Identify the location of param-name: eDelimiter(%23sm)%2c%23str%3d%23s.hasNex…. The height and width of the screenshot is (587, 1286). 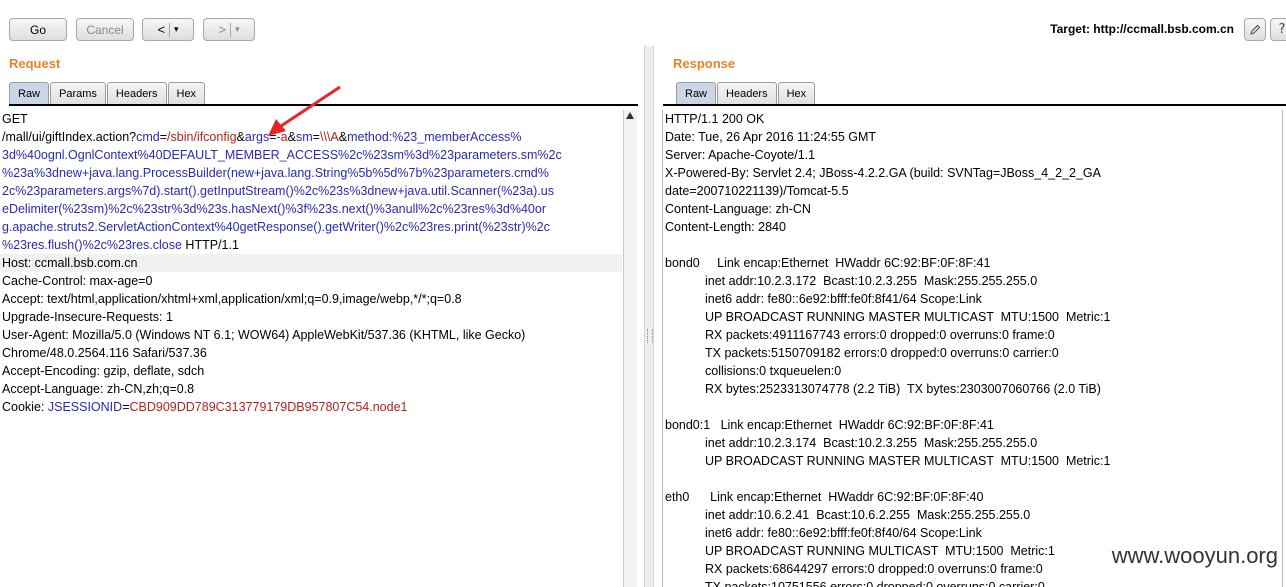
(274, 209).